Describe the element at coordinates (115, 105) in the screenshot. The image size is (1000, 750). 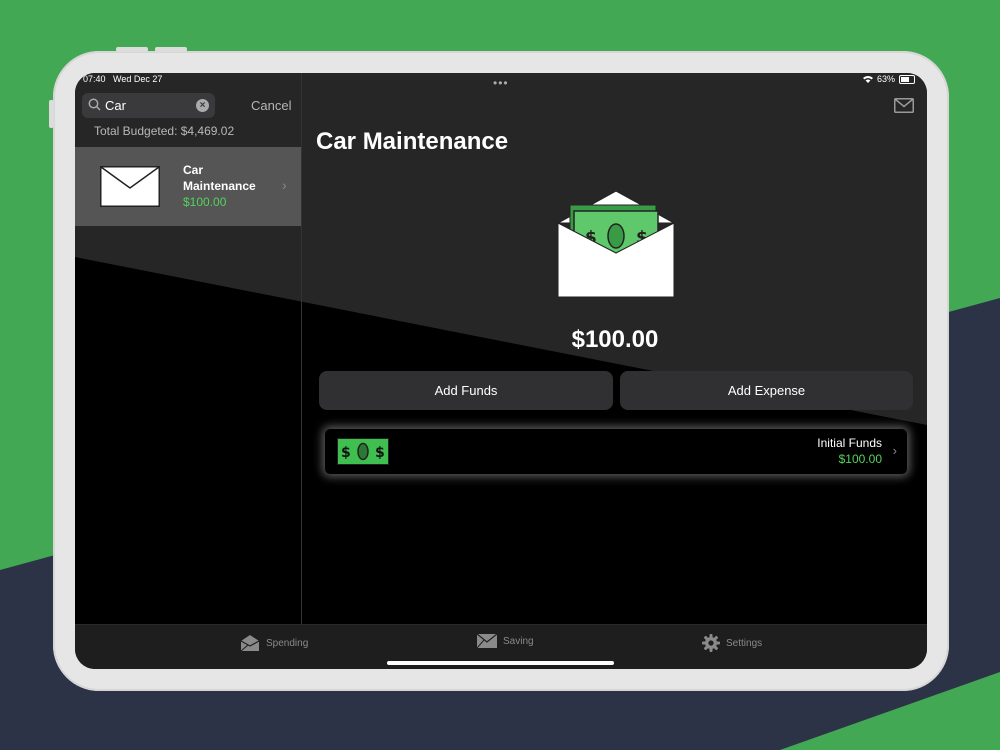
I see `search-input: Car` at that location.